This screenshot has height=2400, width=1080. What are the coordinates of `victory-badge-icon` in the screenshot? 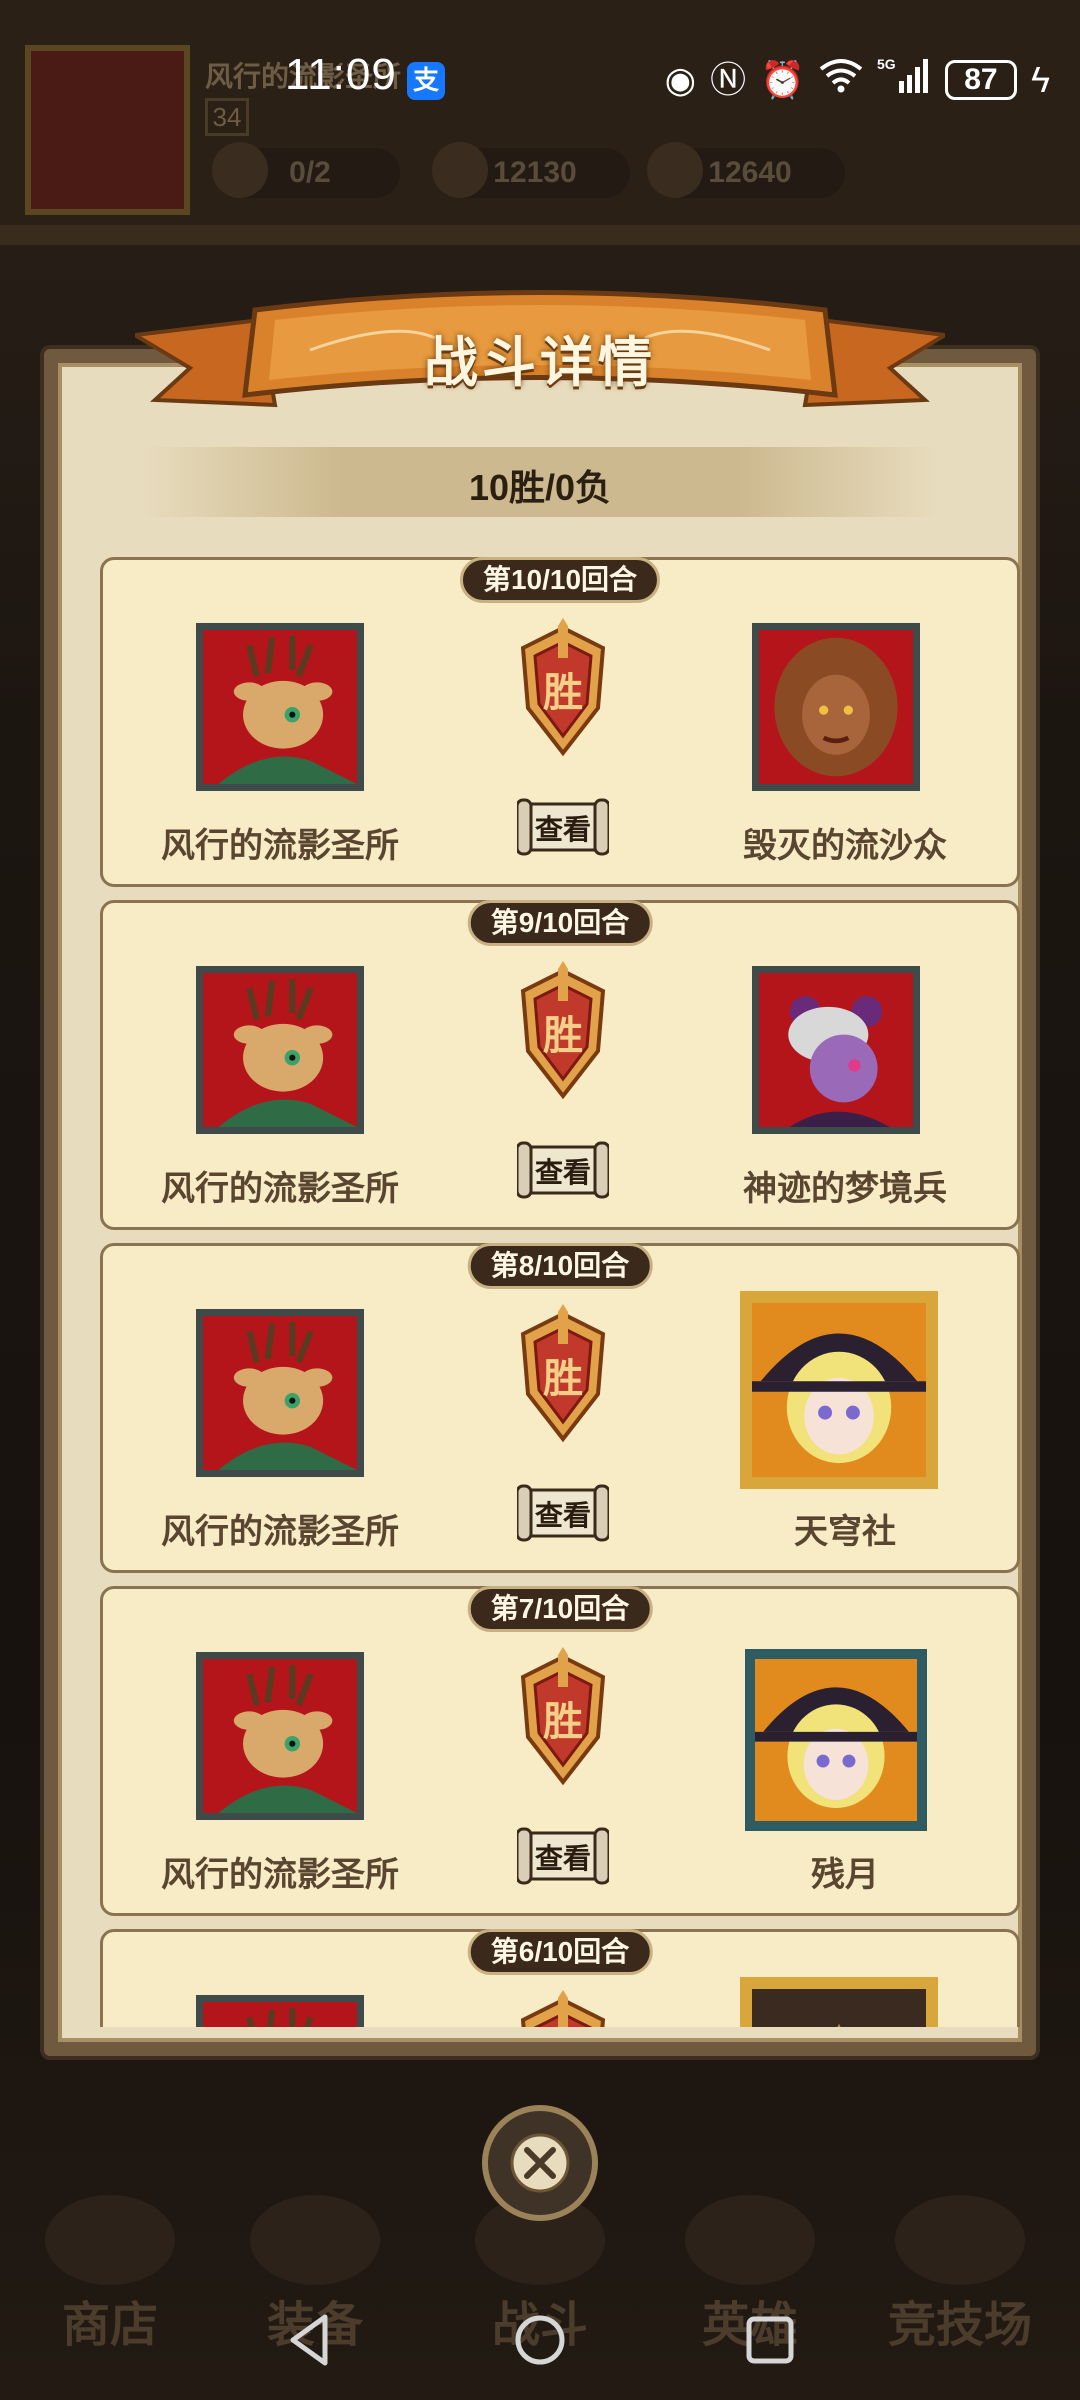 It's located at (563, 2008).